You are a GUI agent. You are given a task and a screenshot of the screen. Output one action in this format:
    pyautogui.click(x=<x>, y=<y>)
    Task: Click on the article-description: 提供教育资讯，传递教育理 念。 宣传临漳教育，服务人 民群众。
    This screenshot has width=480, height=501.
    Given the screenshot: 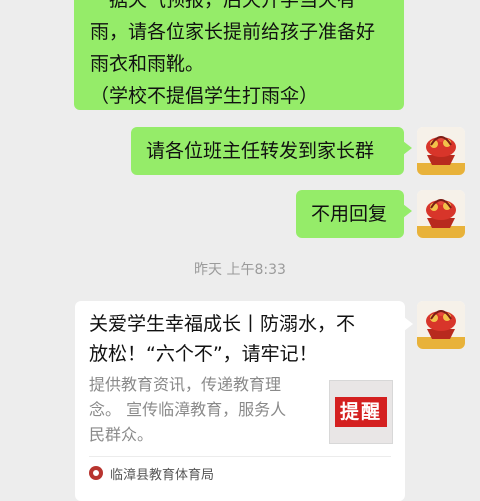 What is the action you would take?
    pyautogui.click(x=201, y=409)
    